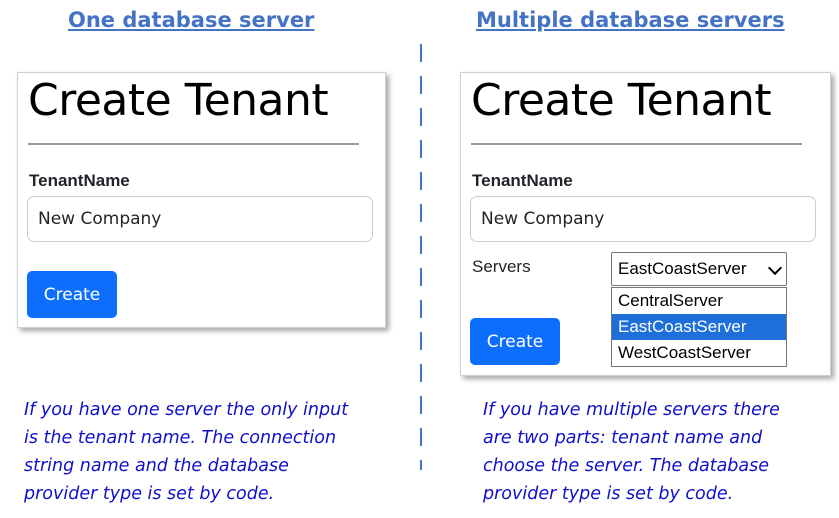  Describe the element at coordinates (501, 266) in the screenshot. I see `servers-label: Servers` at that location.